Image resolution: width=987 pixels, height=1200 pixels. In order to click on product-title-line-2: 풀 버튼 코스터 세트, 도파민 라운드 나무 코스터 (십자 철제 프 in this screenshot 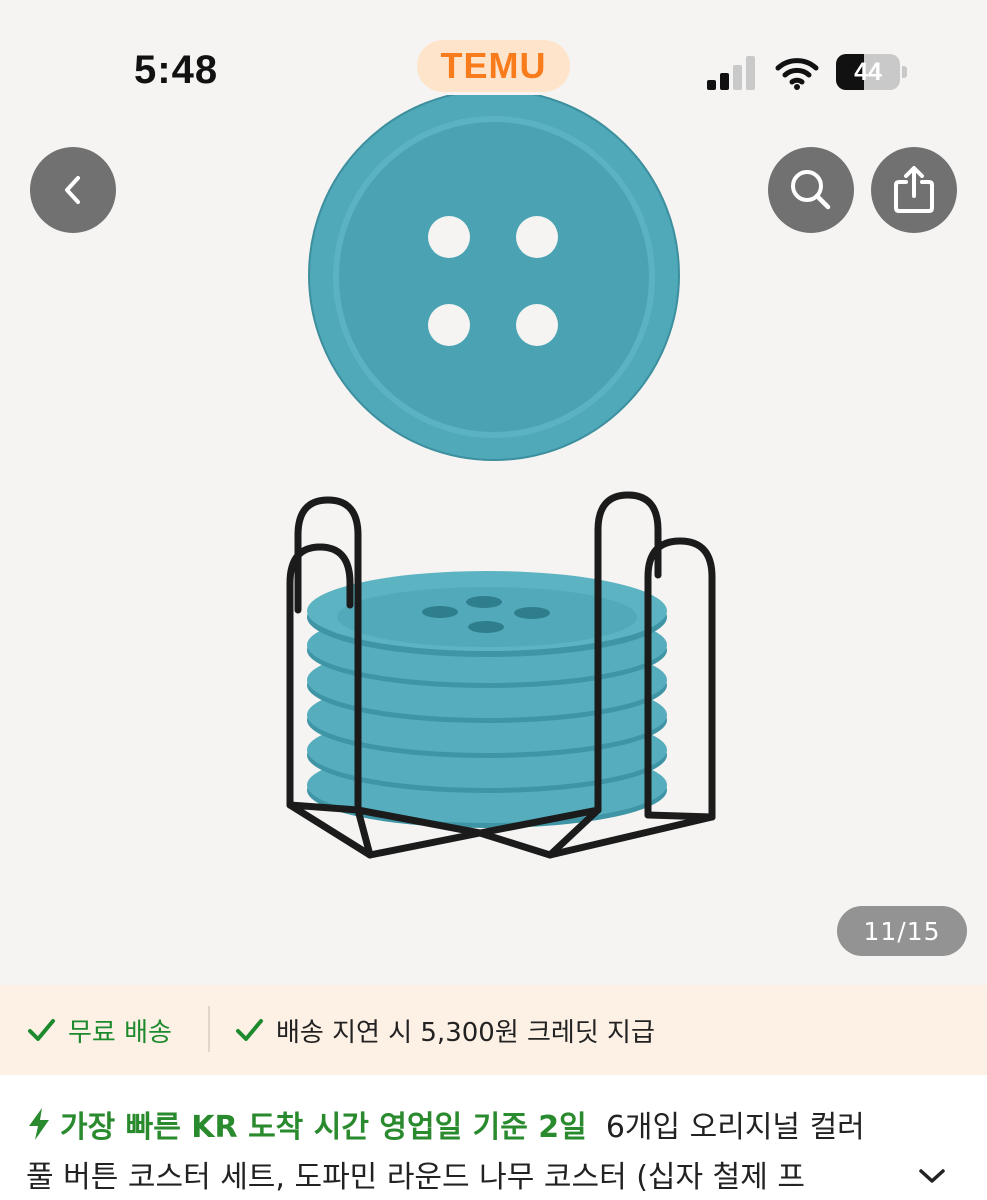, I will do `click(416, 1177)`.